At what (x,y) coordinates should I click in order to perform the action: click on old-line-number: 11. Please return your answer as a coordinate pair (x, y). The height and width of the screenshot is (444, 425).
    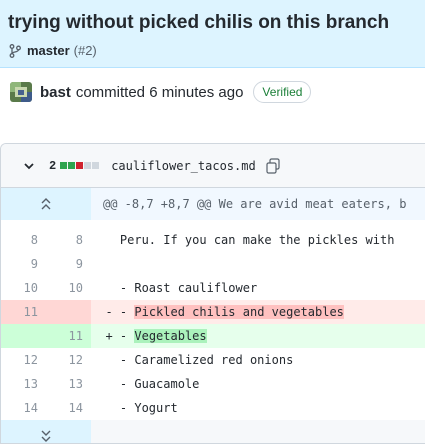
    Looking at the image, I should click on (23, 312).